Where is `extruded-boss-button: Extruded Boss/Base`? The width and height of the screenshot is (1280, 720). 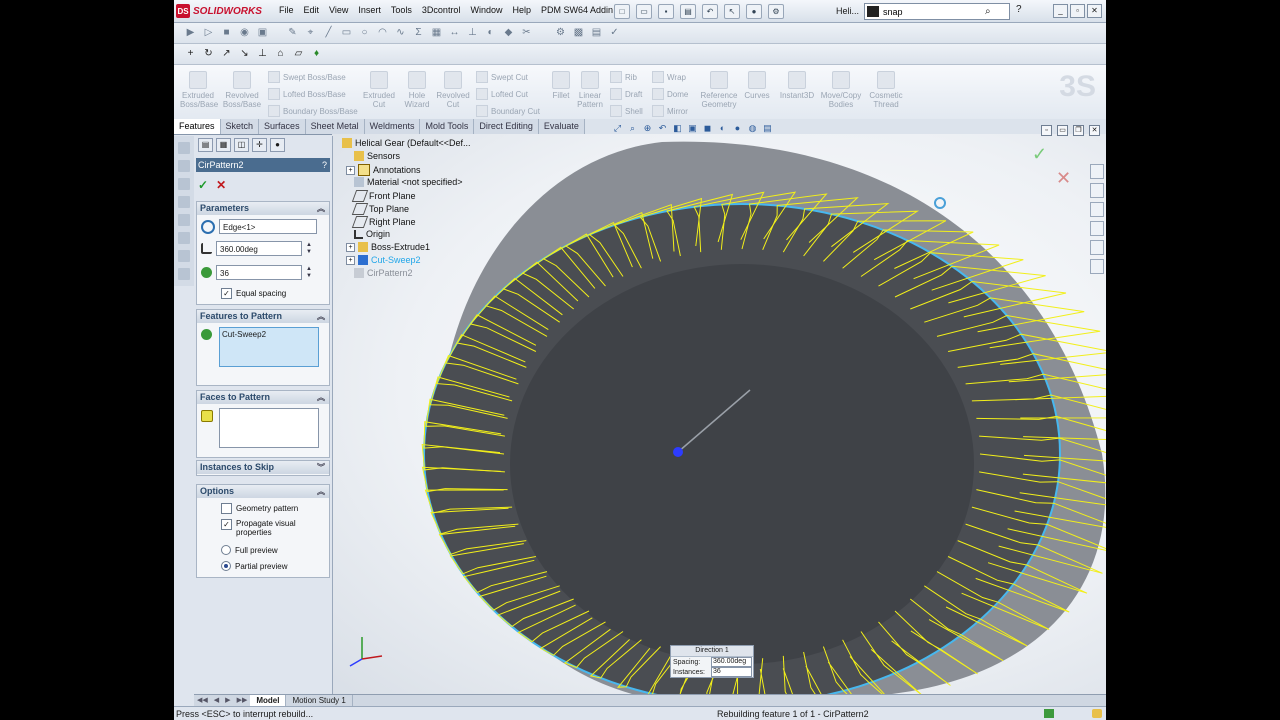
extruded-boss-button: Extruded Boss/Base is located at coordinates (199, 90).